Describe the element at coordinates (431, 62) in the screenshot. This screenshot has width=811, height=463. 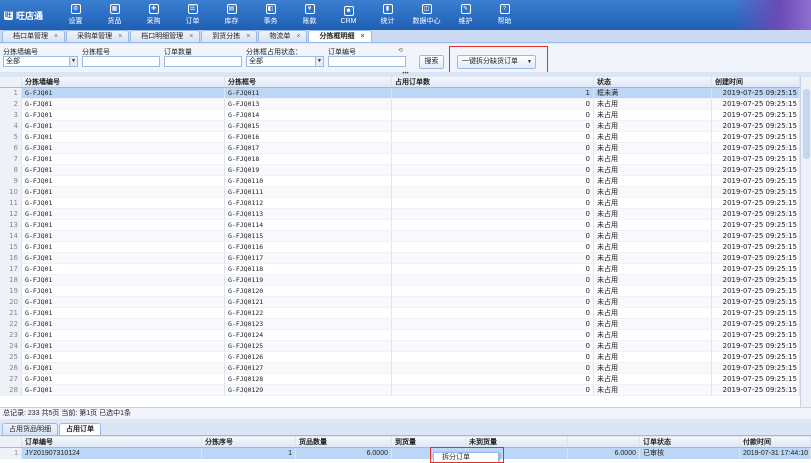
I see `search-button: 搜索` at that location.